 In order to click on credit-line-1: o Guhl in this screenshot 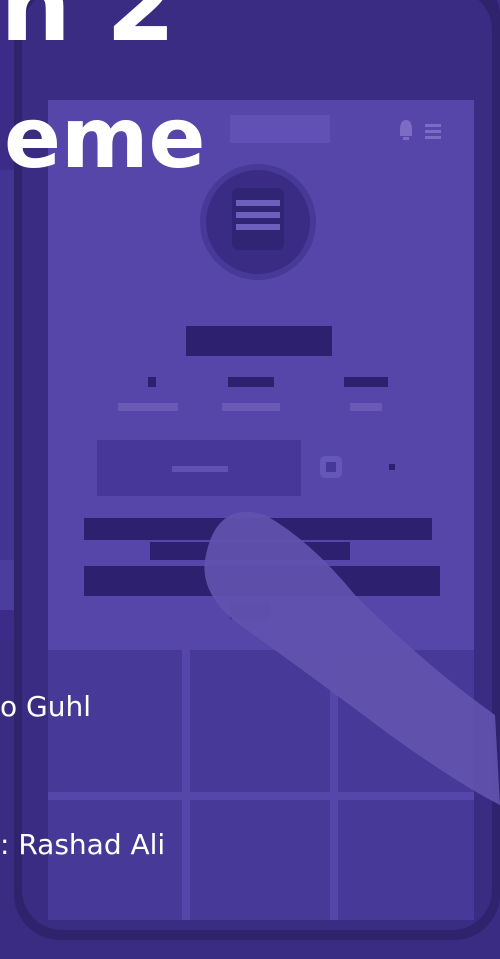, I will do `click(45, 706)`.